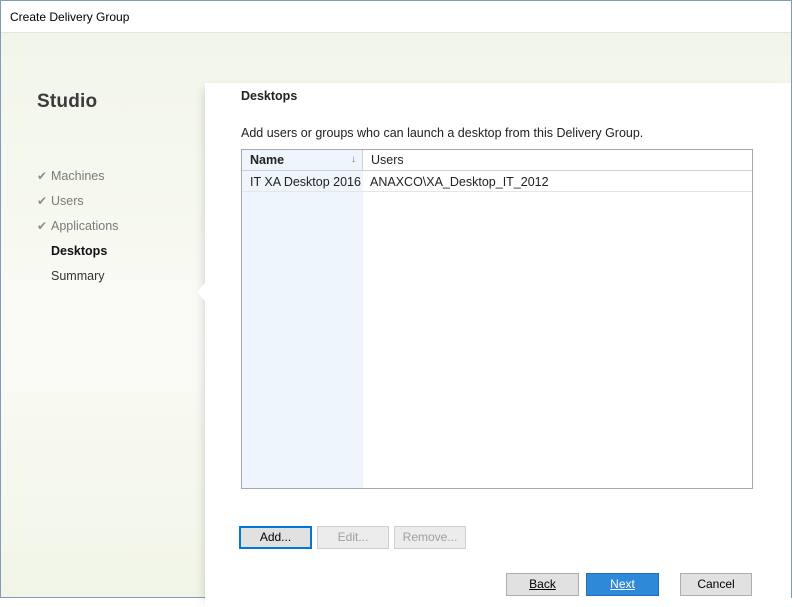  What do you see at coordinates (70, 17) in the screenshot?
I see `window-title: Create Delivery Group` at bounding box center [70, 17].